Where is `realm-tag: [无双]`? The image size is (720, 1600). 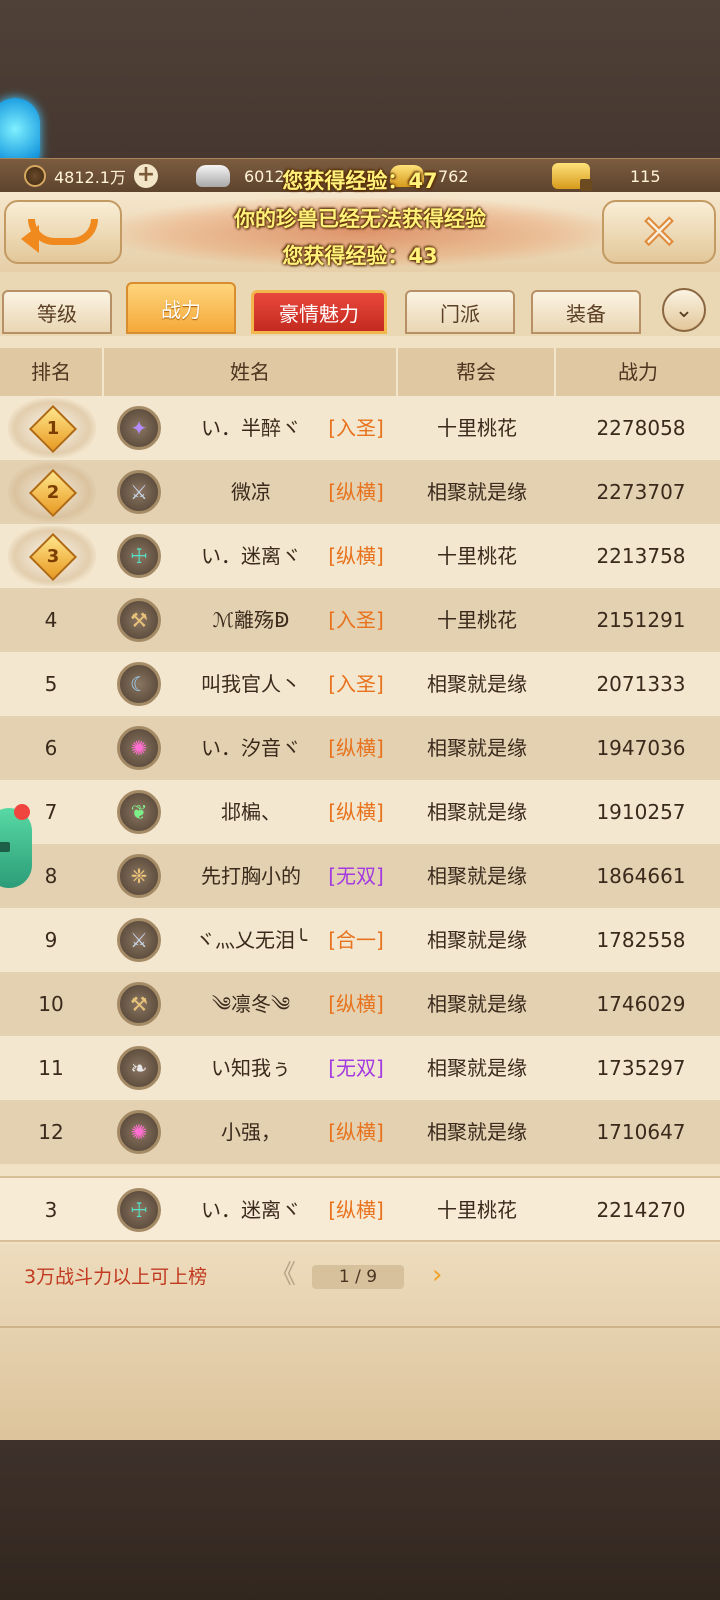 realm-tag: [无双] is located at coordinates (356, 1068).